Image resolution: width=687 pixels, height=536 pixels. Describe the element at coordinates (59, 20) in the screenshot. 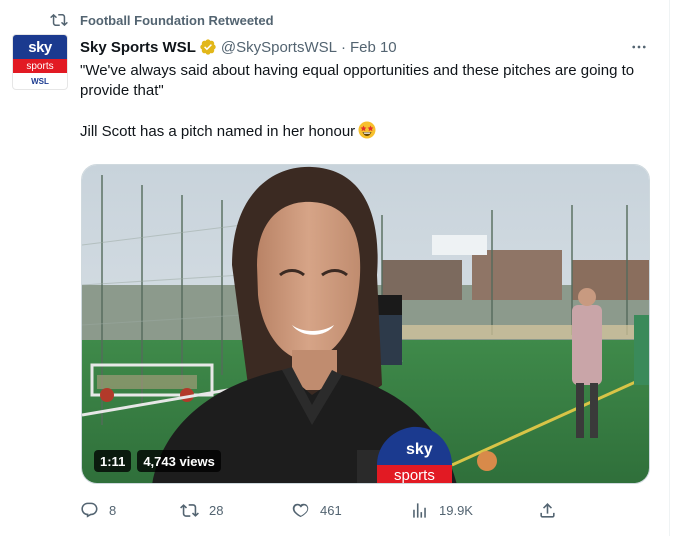

I see `retweet-icon` at that location.